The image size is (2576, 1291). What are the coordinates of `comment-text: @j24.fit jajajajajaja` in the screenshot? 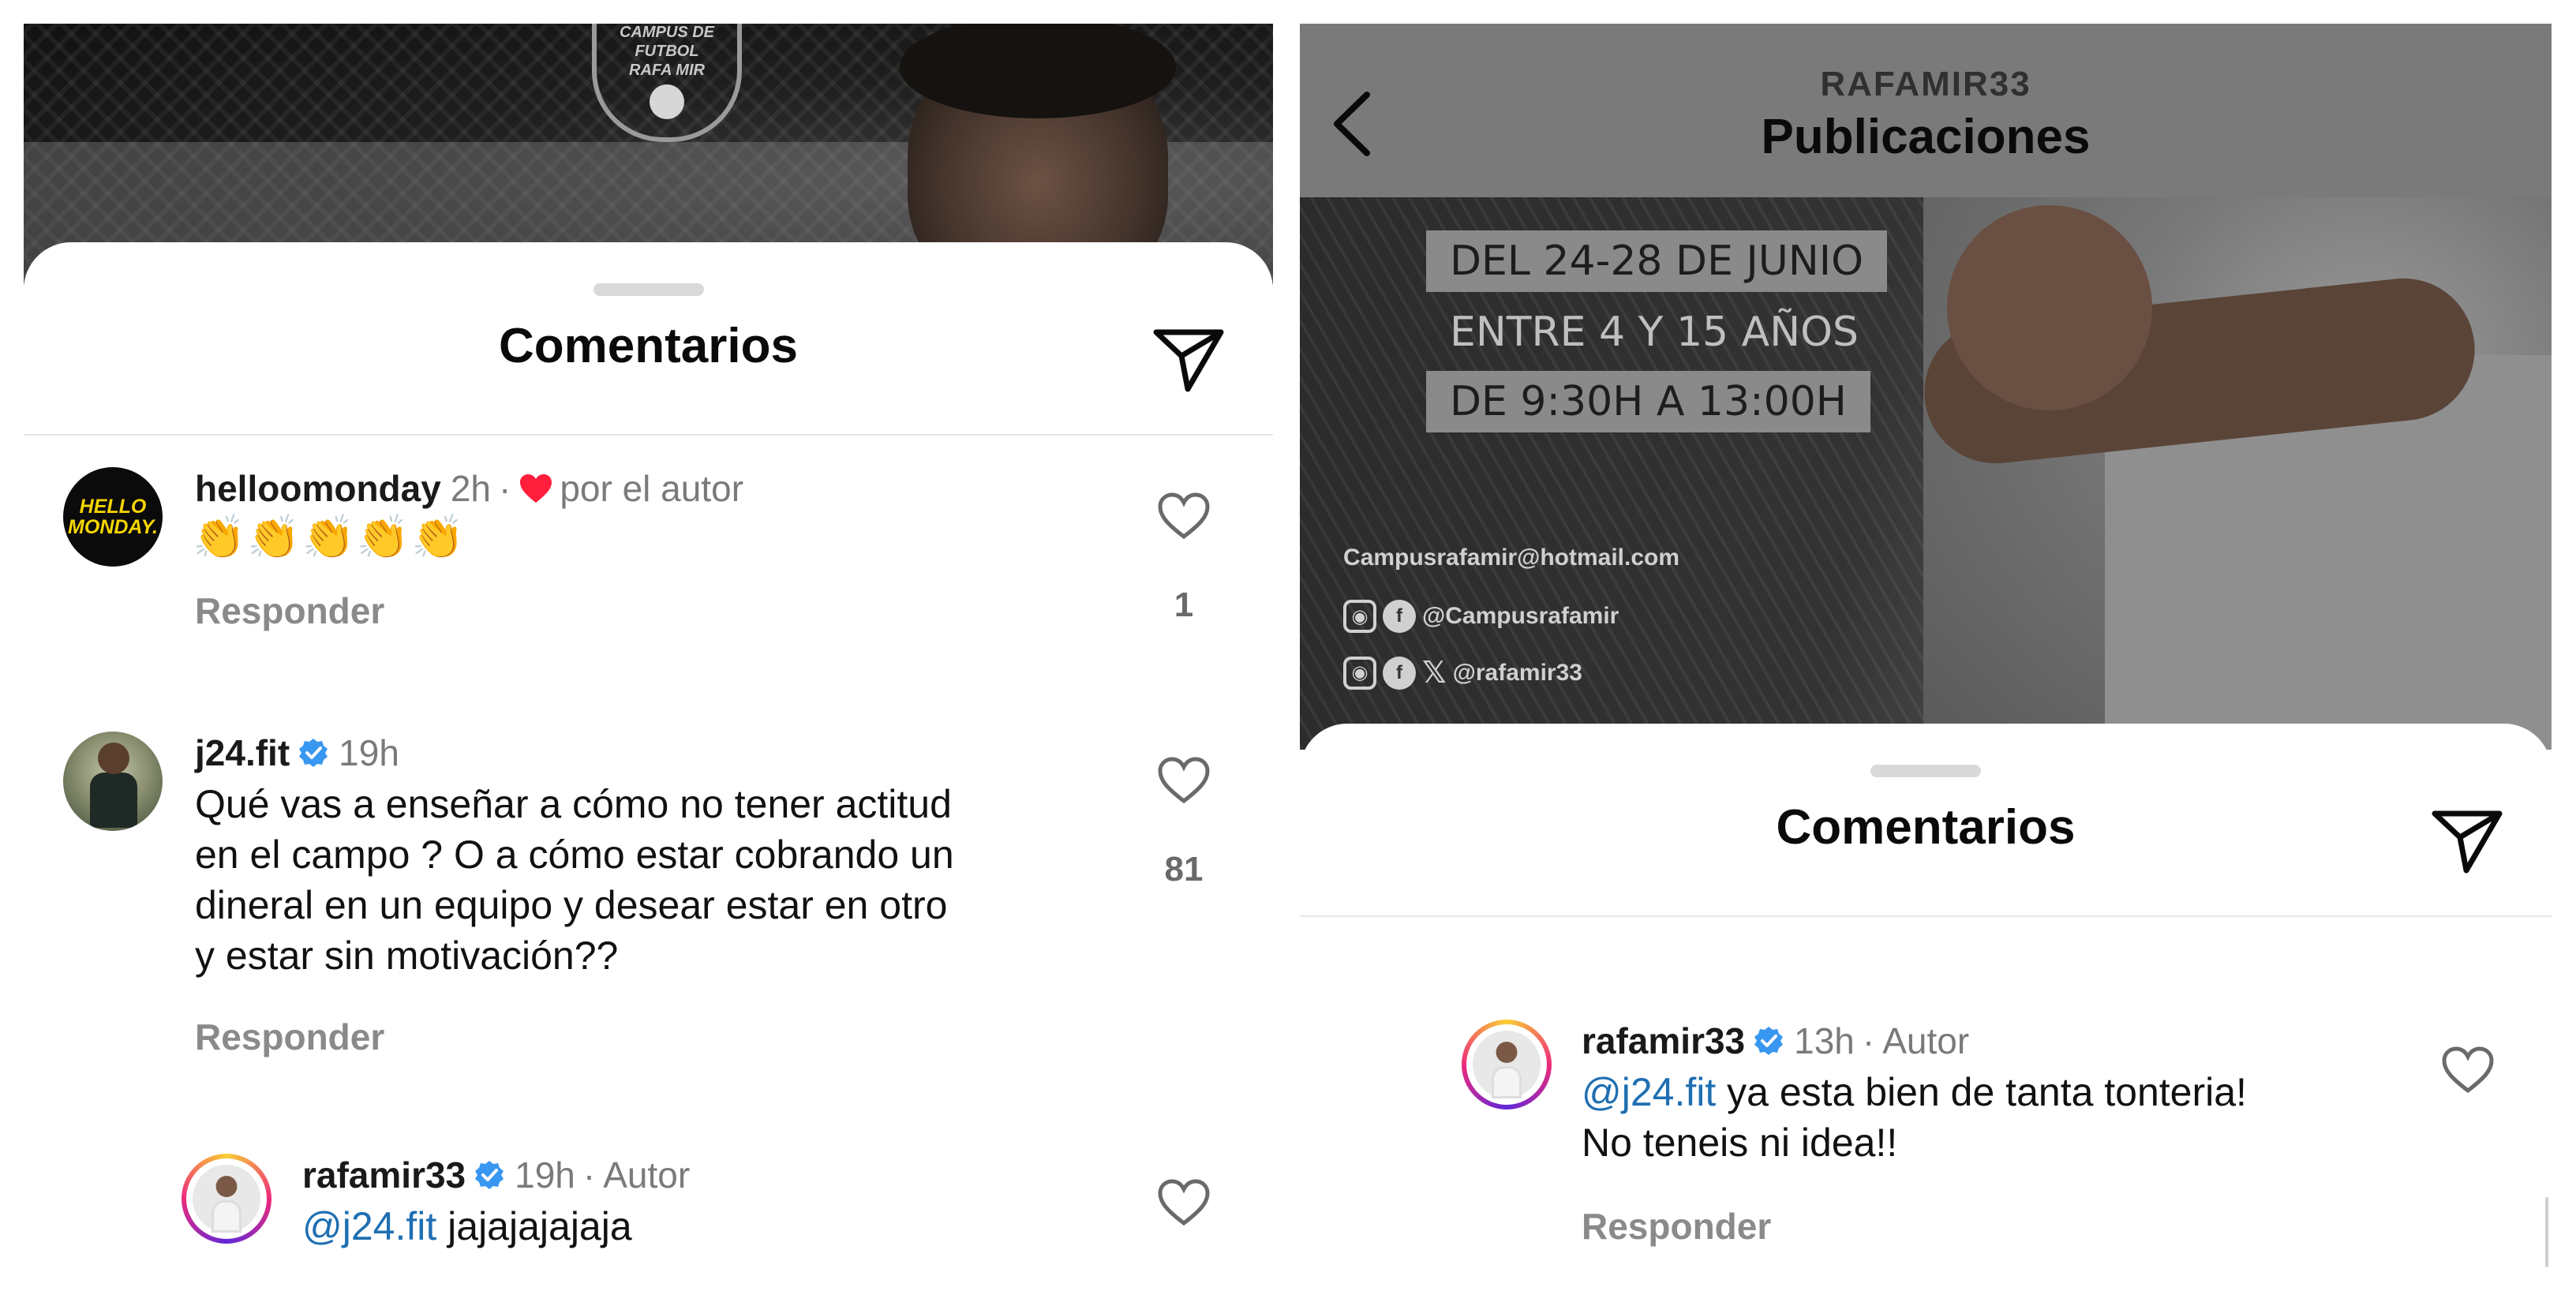 It's located at (467, 1226).